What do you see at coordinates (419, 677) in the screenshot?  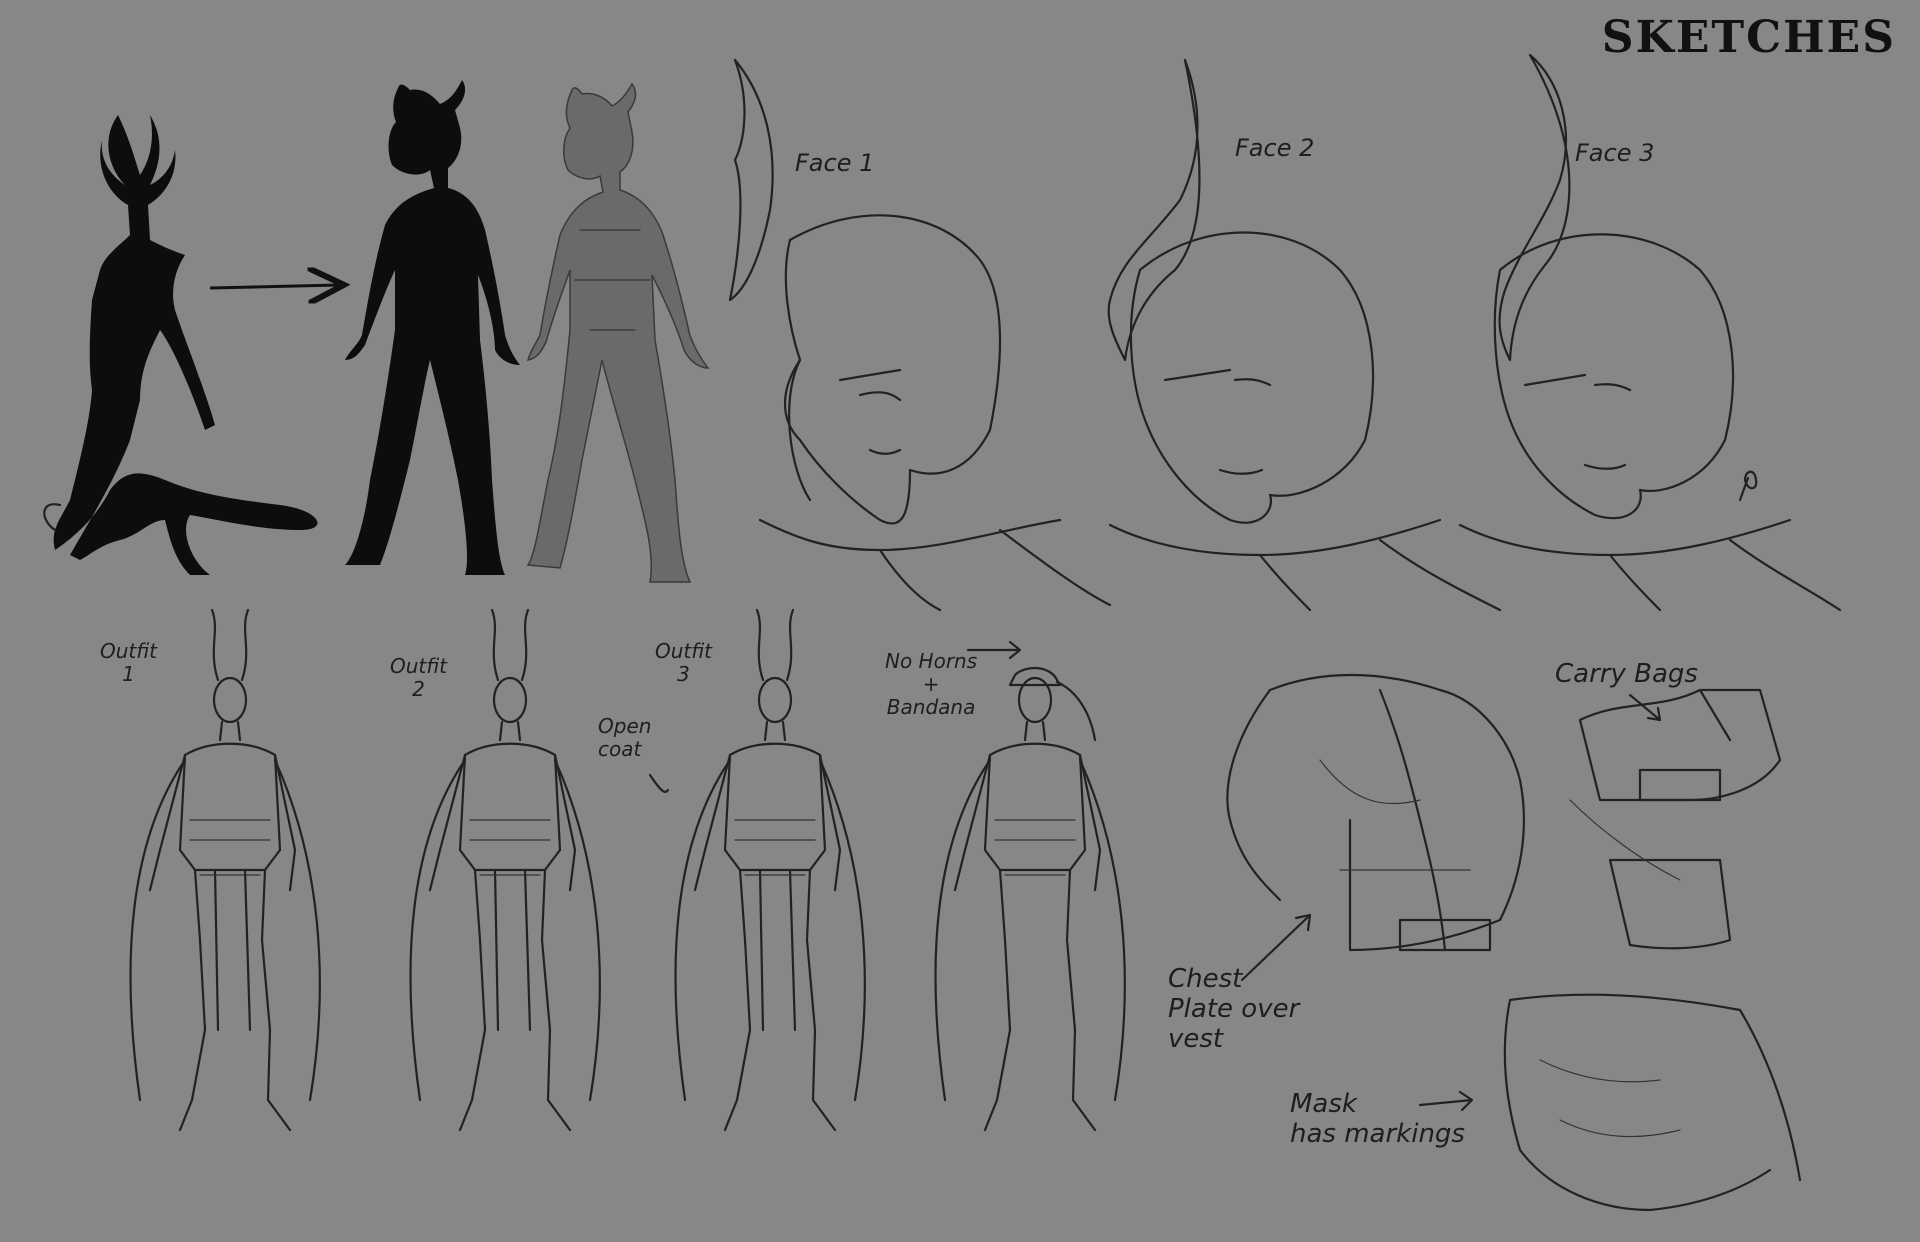 I see `outfit-2-label: Outfit 2` at bounding box center [419, 677].